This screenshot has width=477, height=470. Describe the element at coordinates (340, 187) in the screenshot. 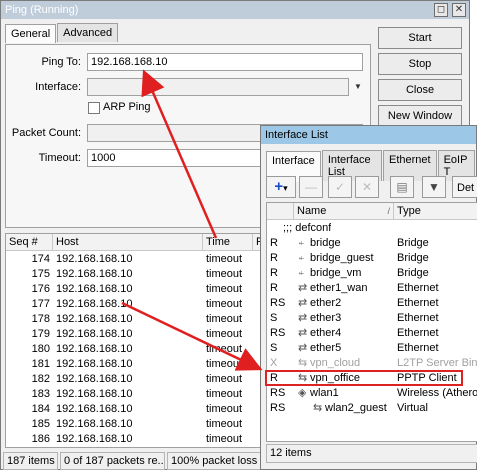

I see `enable-button: ✓` at that location.